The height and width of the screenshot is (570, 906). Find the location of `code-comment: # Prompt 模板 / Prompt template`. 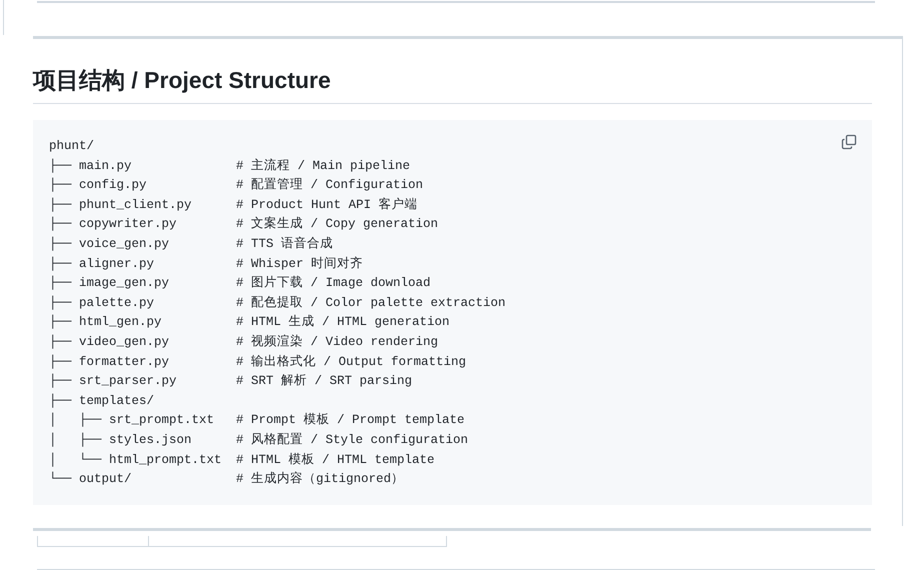

code-comment: # Prompt 模板 / Prompt template is located at coordinates (350, 421).